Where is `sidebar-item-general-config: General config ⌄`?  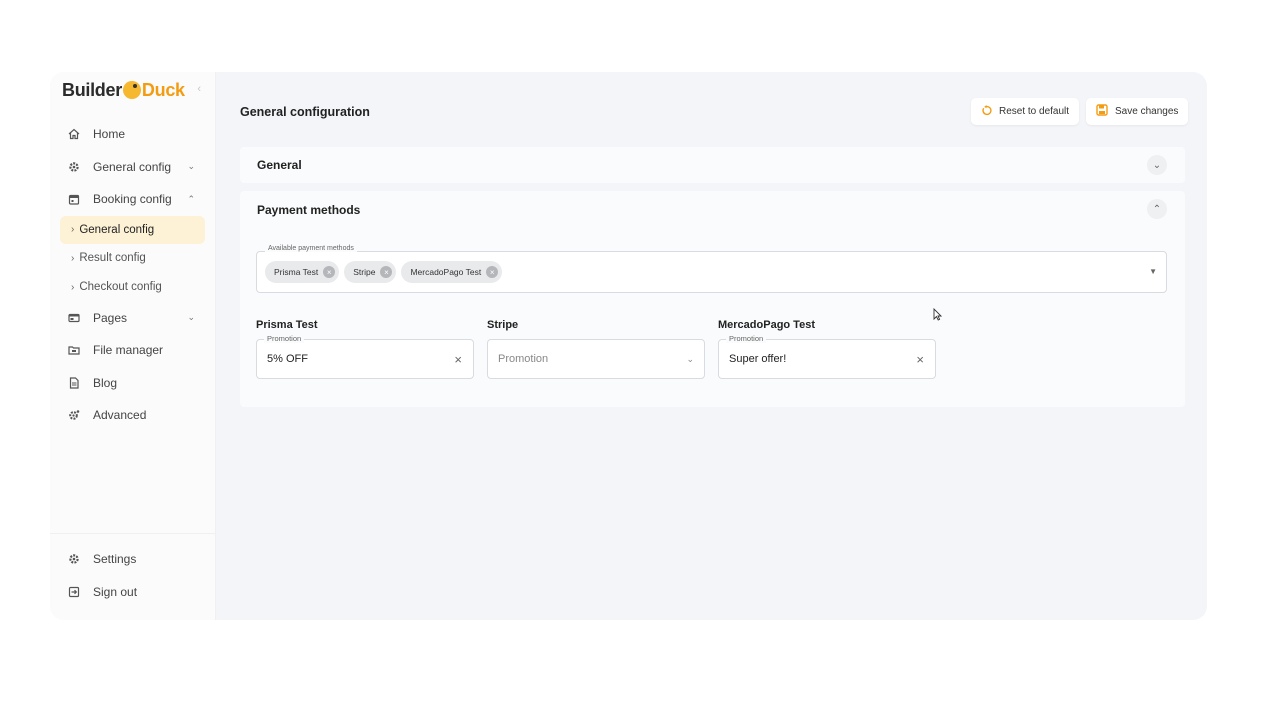
sidebar-item-general-config: General config ⌄ is located at coordinates (132, 167).